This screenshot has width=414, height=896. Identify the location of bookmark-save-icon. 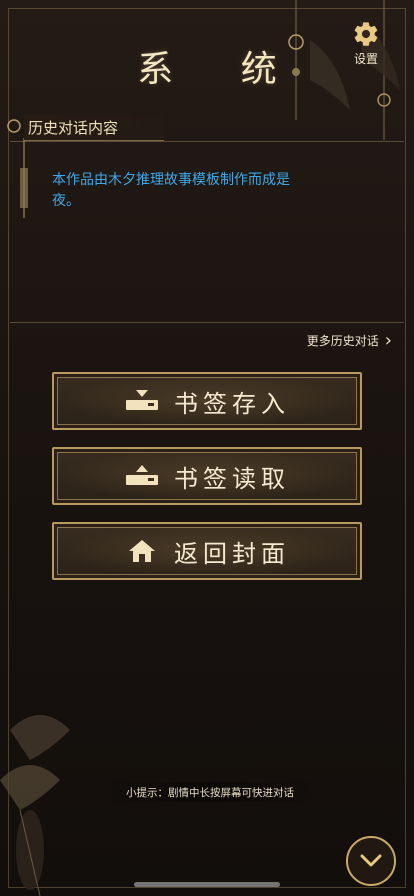
(142, 401).